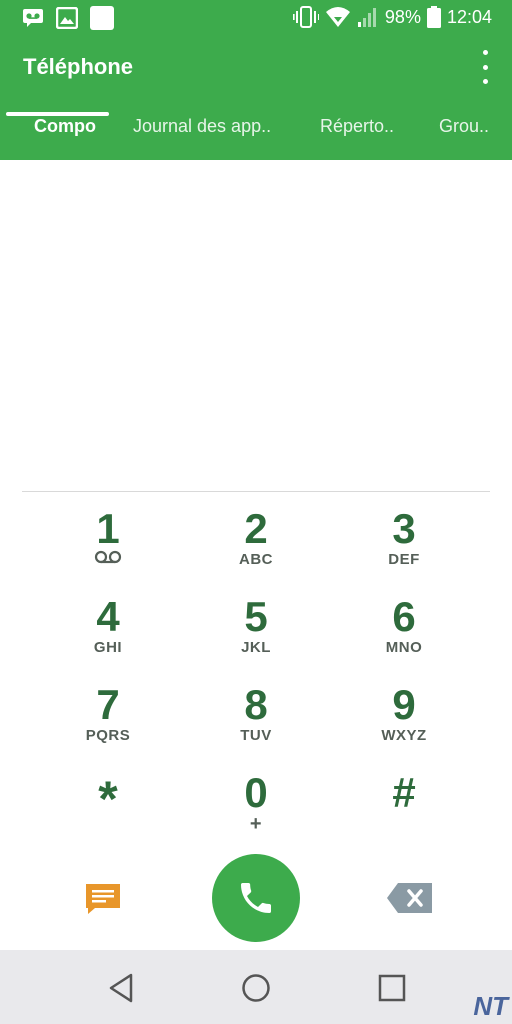 The height and width of the screenshot is (1024, 512). I want to click on overflow-menu-icon, so click(485, 67).